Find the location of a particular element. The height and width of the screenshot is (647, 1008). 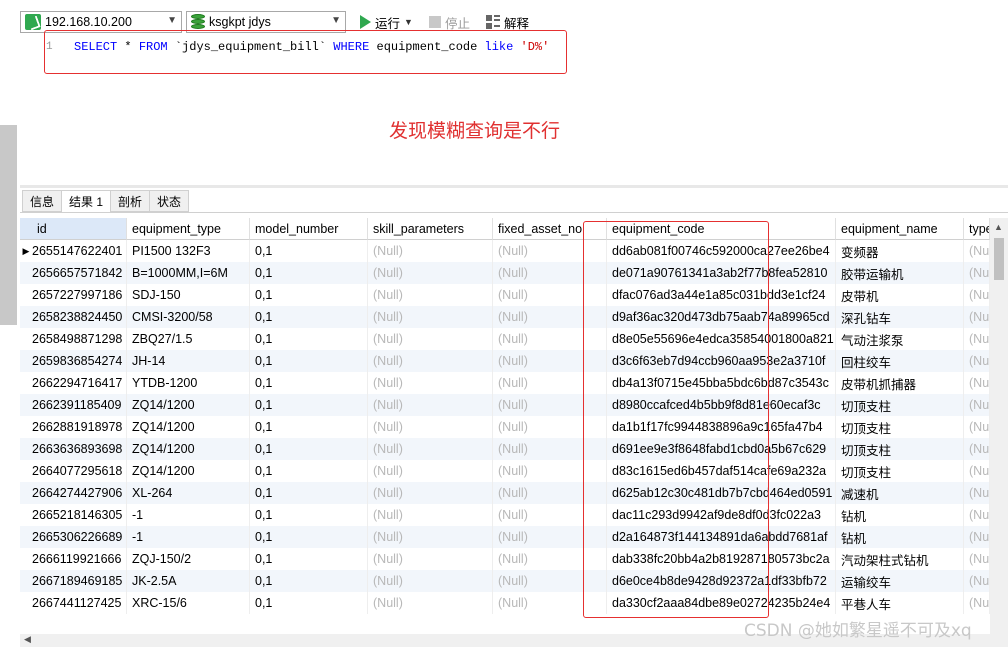

cell-id: 2666119921666 is located at coordinates (73, 559).